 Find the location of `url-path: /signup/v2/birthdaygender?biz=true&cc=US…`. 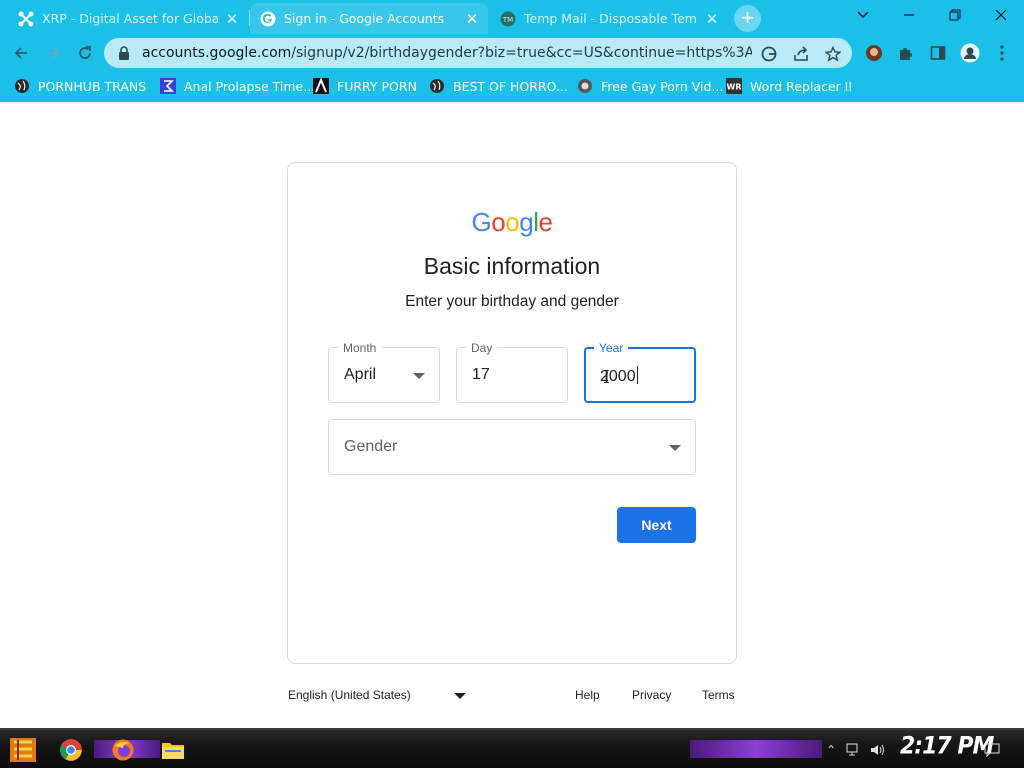

url-path: /signup/v2/birthdaygender?biz=true&cc=US… is located at coordinates (521, 53).